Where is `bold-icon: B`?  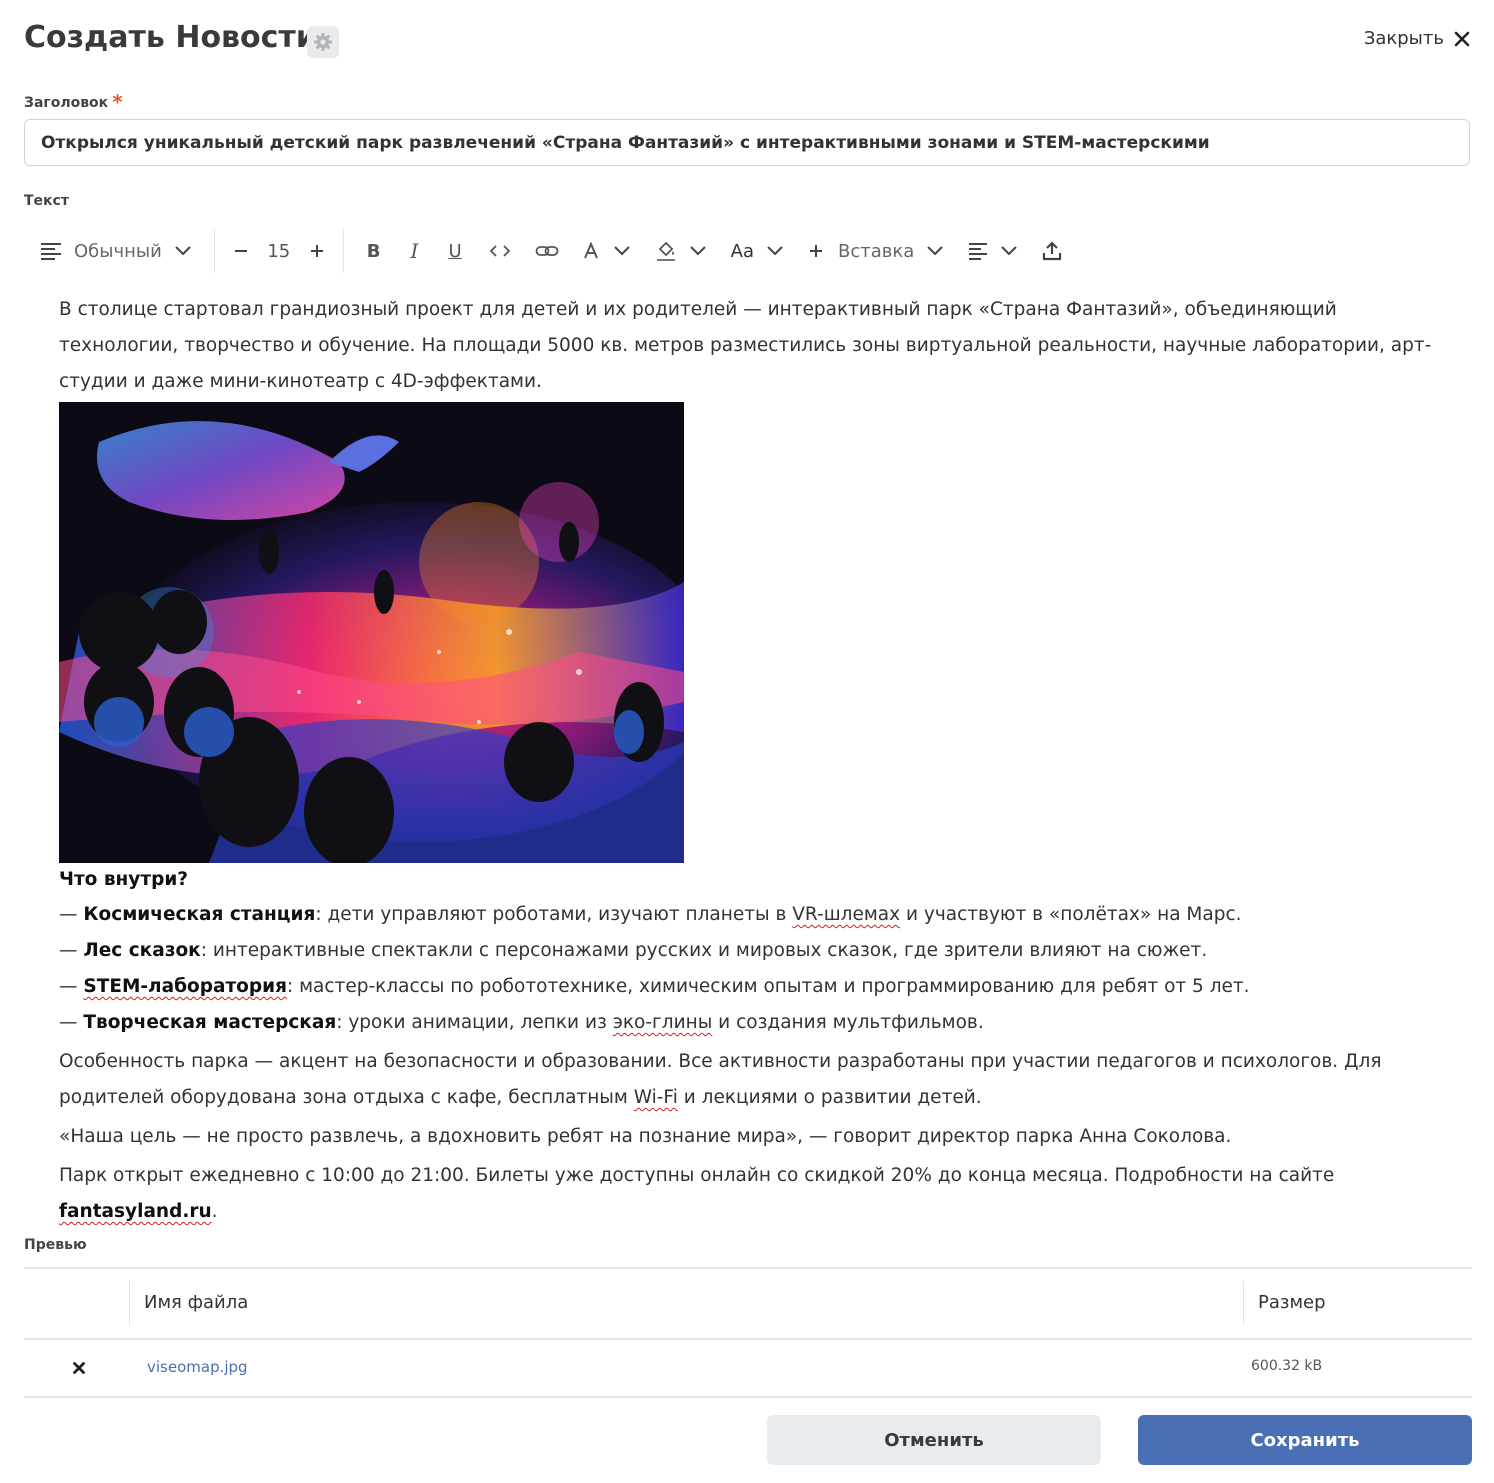
bold-icon: B is located at coordinates (373, 251).